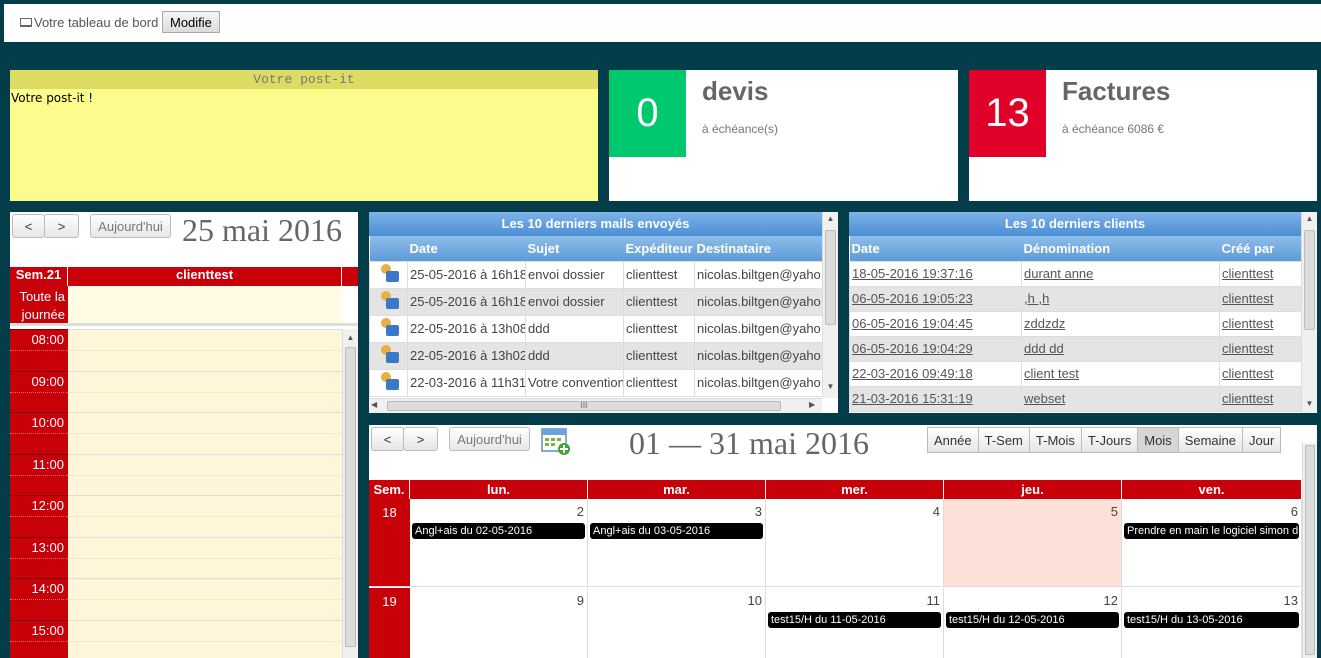 The height and width of the screenshot is (658, 1321). I want to click on month-prev-button: <, so click(387, 439).